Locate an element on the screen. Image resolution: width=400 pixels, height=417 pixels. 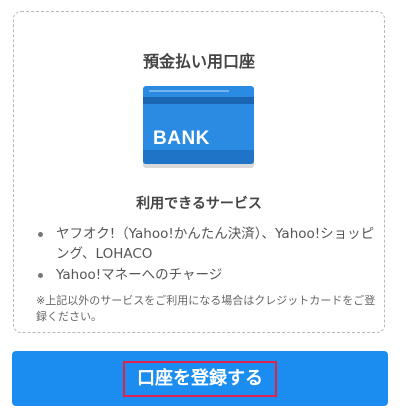
list-item: Yahoo!マネーへのチャージ is located at coordinates (206, 275).